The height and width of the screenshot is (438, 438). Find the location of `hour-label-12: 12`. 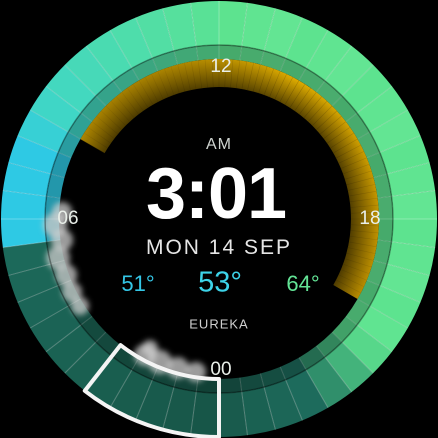

hour-label-12: 12 is located at coordinates (221, 66).